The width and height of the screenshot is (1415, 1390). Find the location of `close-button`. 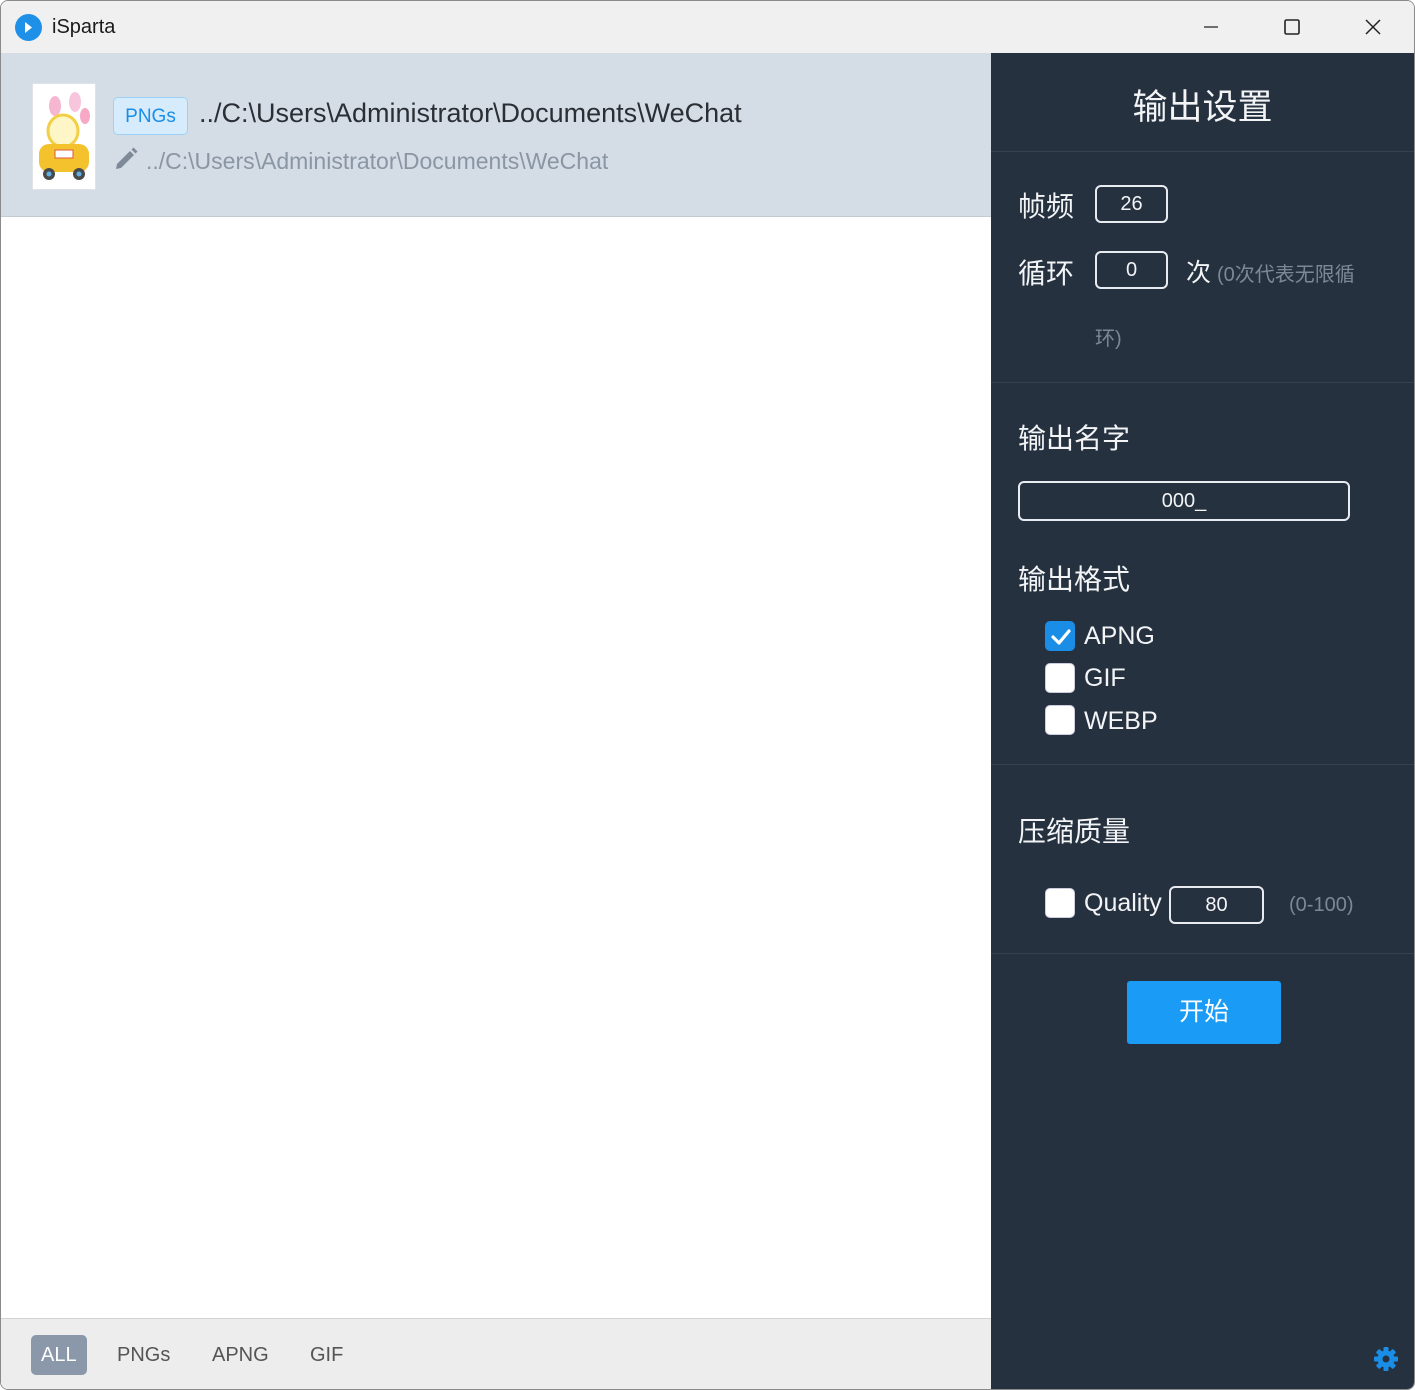

close-button is located at coordinates (1373, 27).